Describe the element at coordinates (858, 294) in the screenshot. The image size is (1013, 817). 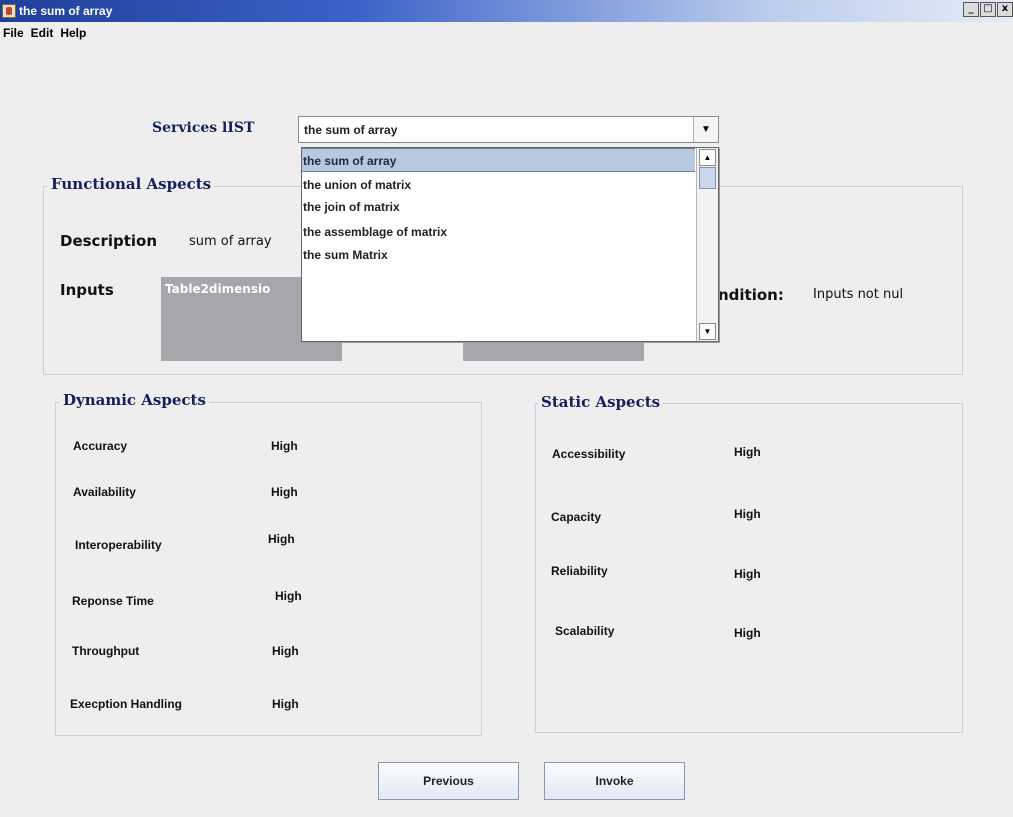
I see `condition-value: Inputs not nul` at that location.